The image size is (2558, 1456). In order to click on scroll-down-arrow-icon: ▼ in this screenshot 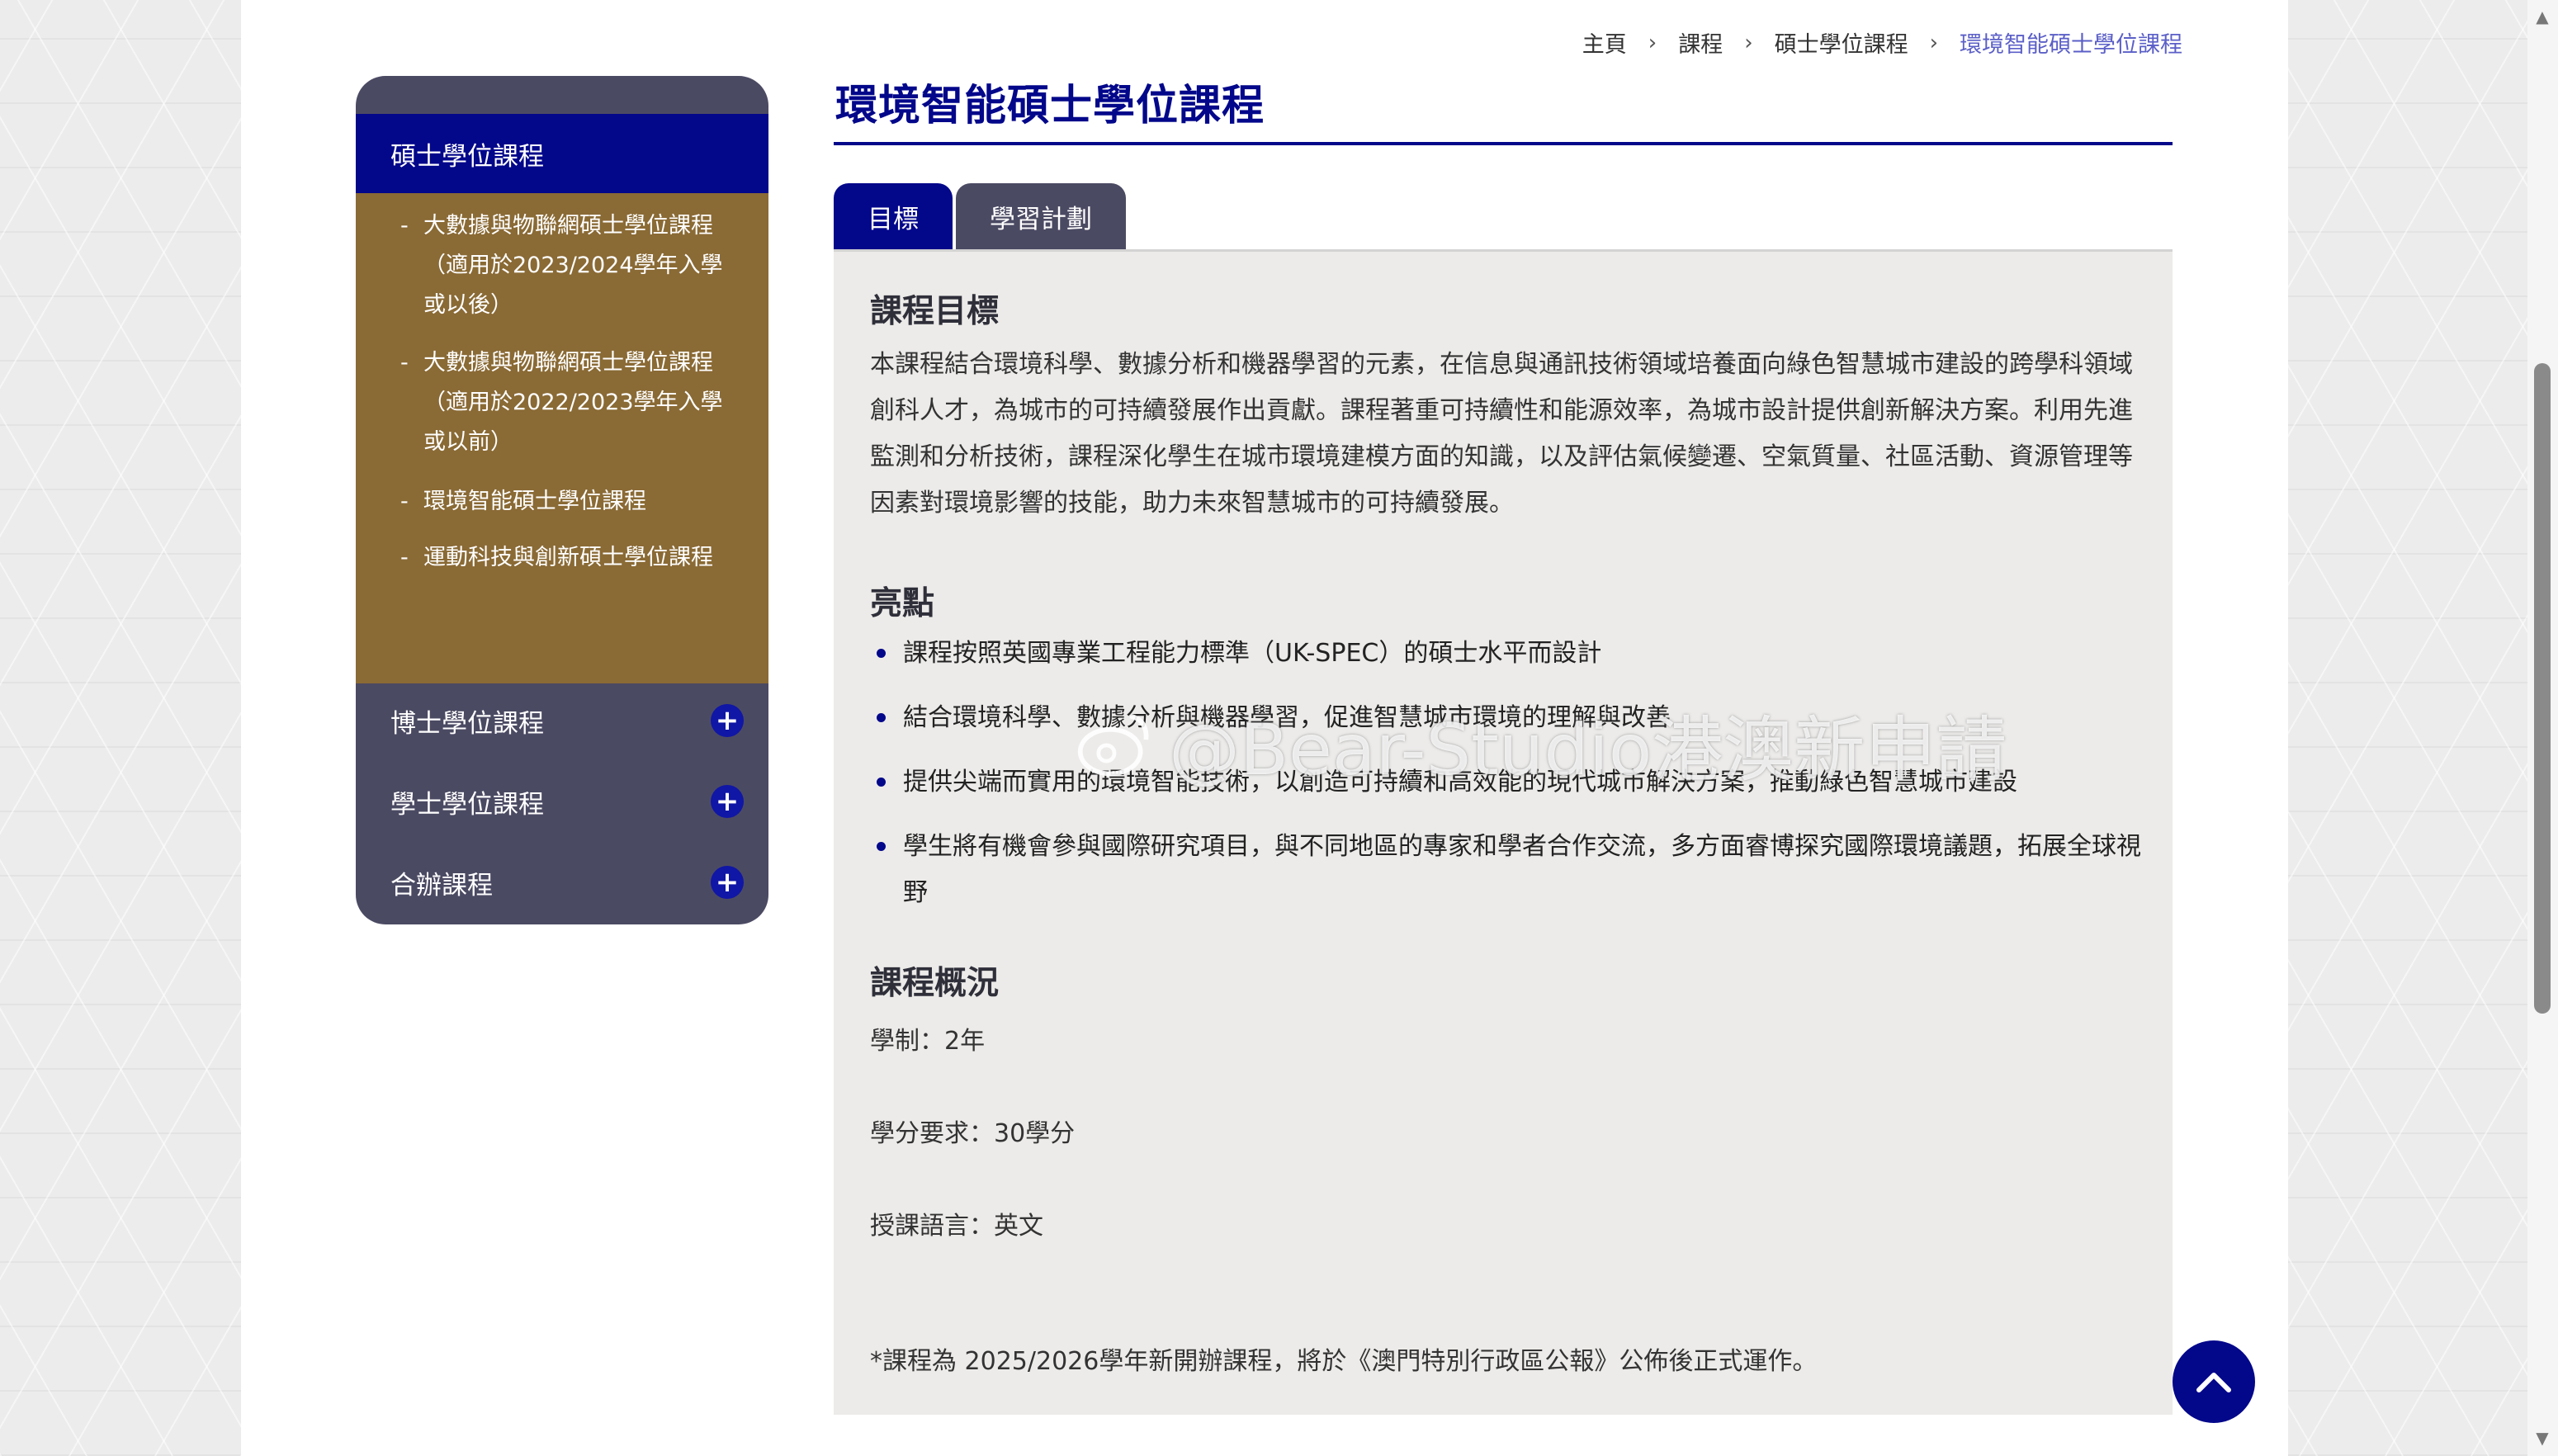, I will do `click(2542, 1438)`.